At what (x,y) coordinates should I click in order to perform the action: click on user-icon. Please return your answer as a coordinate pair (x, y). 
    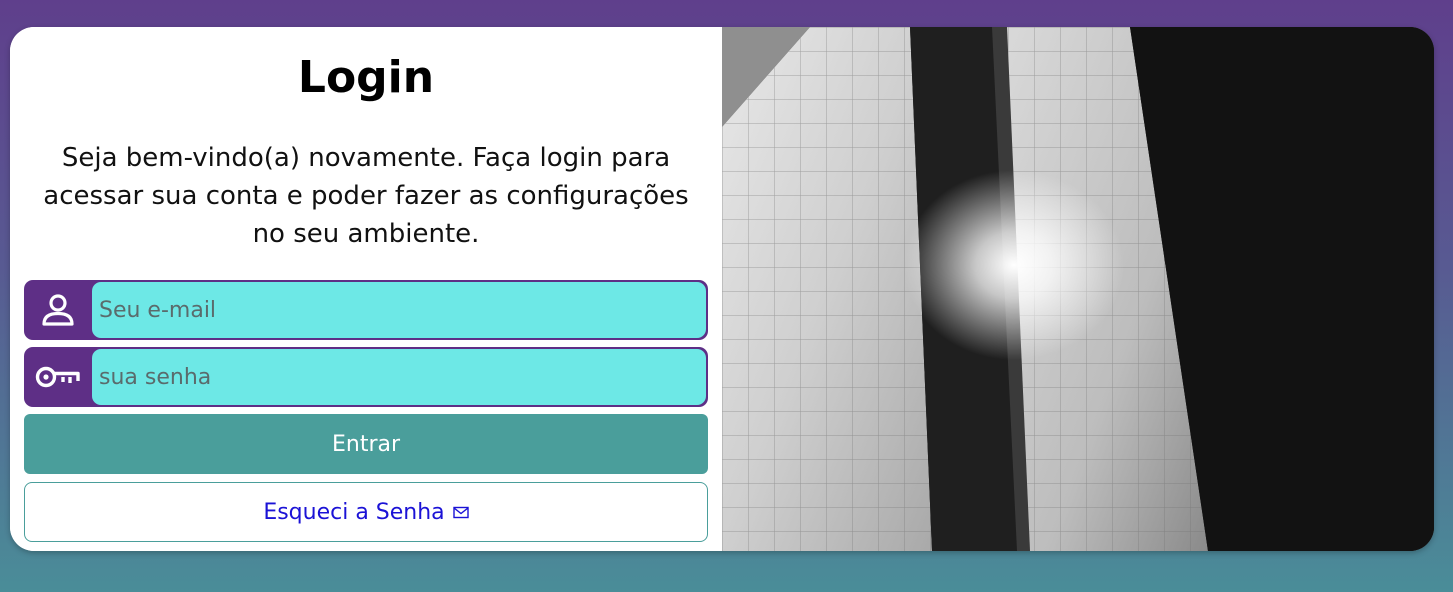
    Looking at the image, I should click on (58, 310).